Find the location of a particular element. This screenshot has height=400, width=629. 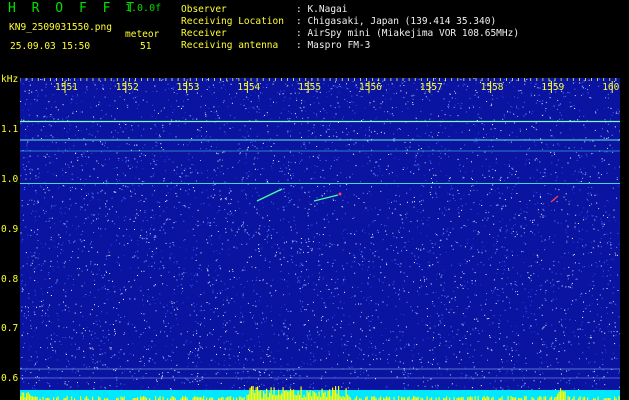

file-name: KN9_2509031550.png is located at coordinates (60, 27).